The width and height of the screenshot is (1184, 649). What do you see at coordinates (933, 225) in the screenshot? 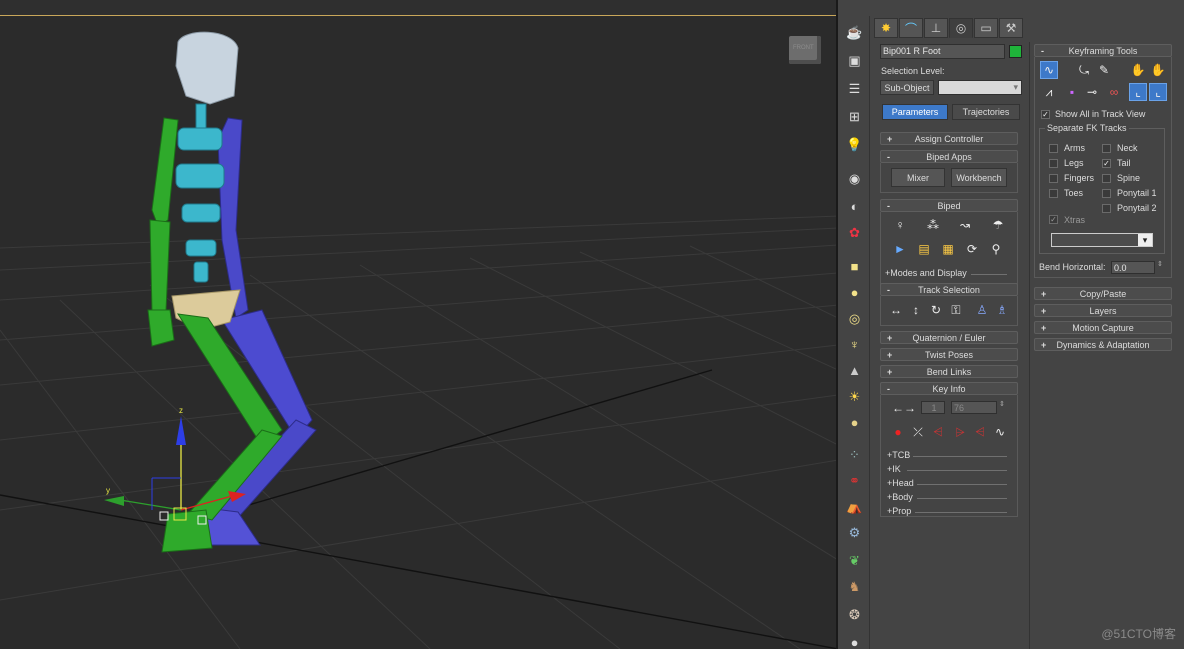
I see `footstep-mode-icon: ⁂` at bounding box center [933, 225].